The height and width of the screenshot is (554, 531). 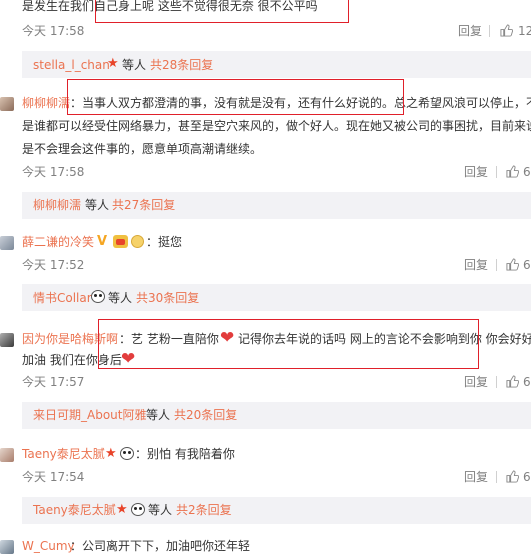 What do you see at coordinates (102, 241) in the screenshot?
I see `verified-v-icon: V` at bounding box center [102, 241].